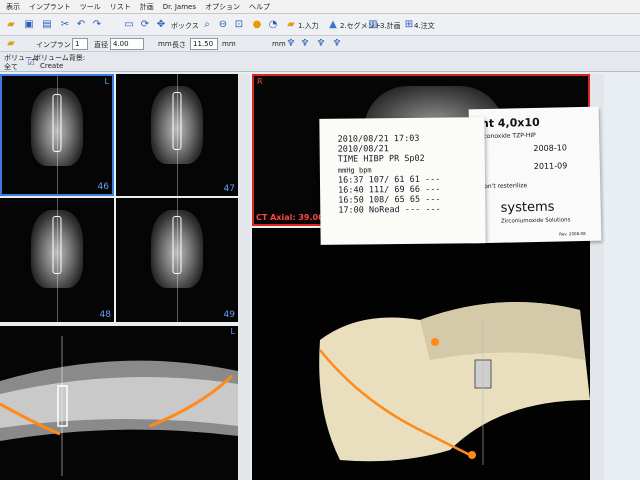 The width and height of the screenshot is (640, 480). I want to click on timer-icon: ◔, so click(273, 25).